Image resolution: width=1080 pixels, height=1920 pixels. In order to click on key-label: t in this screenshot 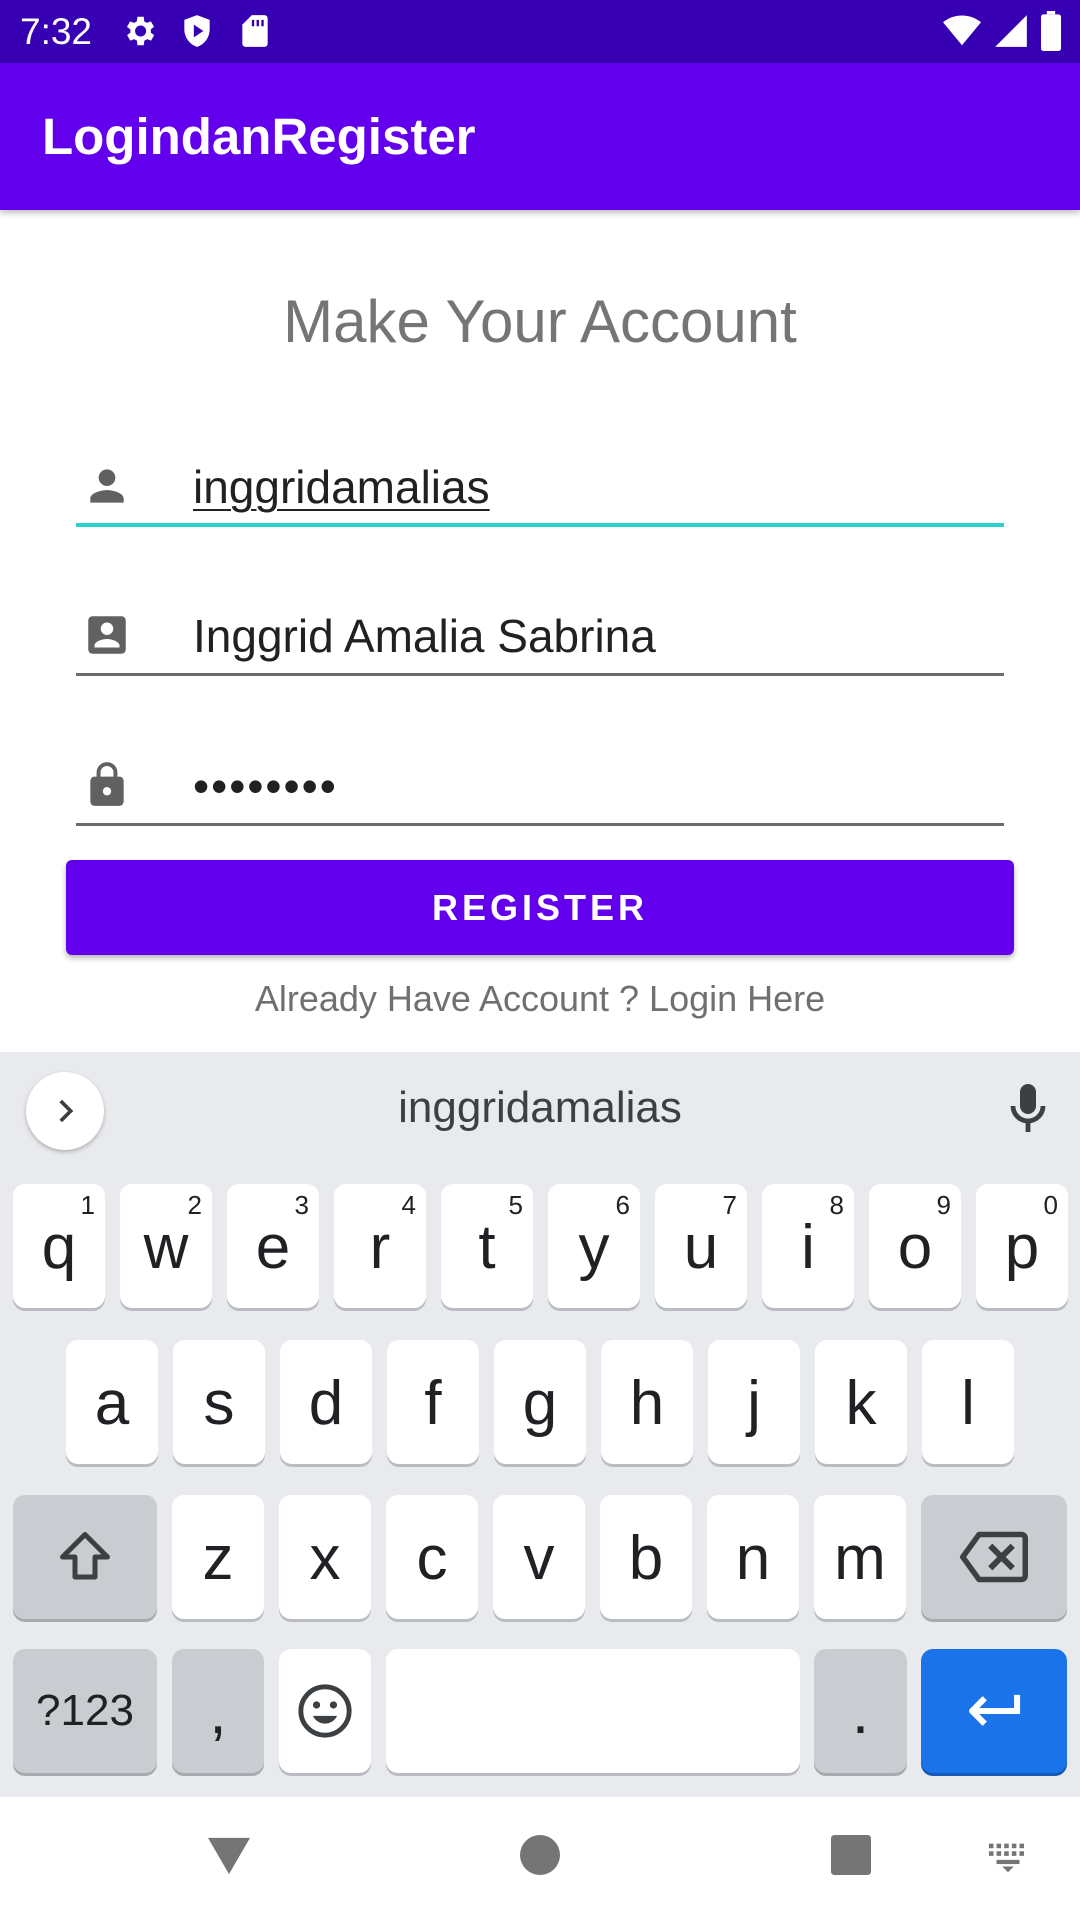, I will do `click(487, 1247)`.